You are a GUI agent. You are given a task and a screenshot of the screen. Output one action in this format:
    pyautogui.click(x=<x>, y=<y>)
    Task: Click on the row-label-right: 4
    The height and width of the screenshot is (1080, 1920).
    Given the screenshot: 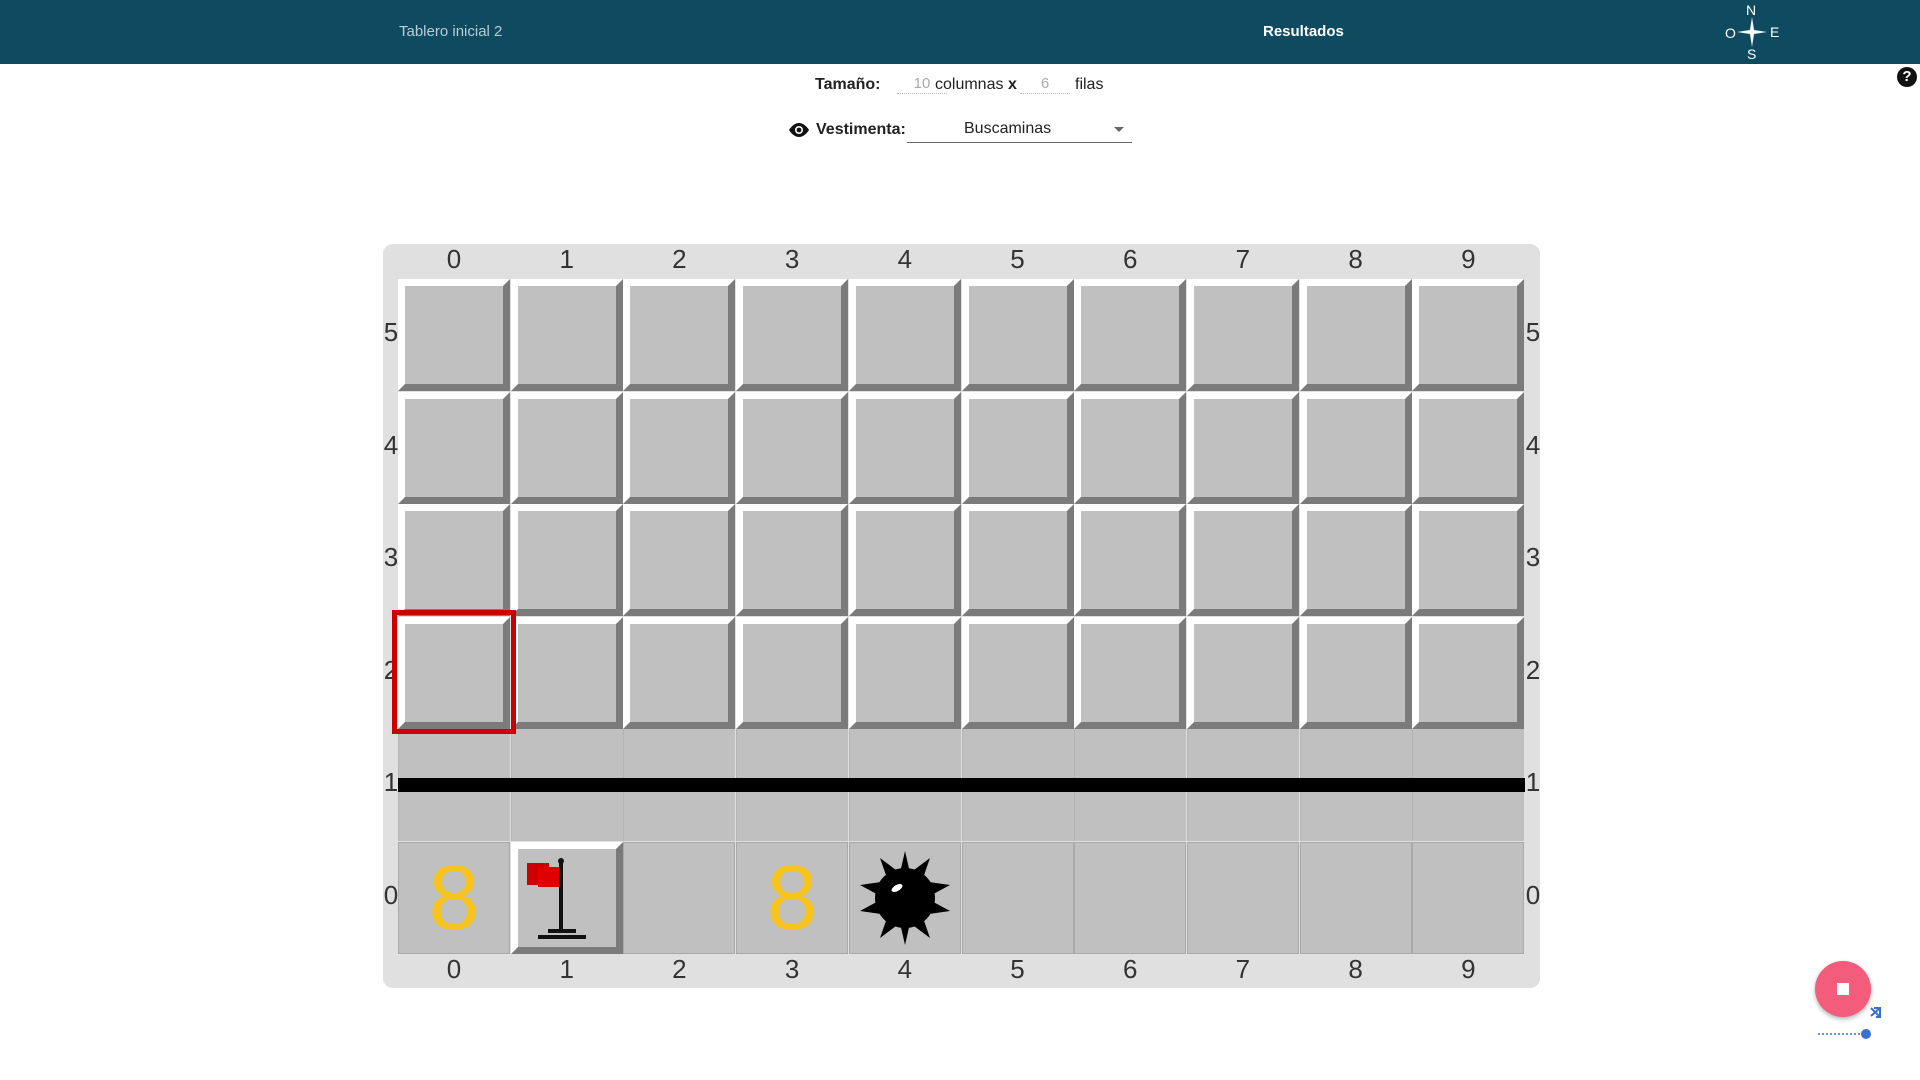 What is the action you would take?
    pyautogui.click(x=1533, y=444)
    